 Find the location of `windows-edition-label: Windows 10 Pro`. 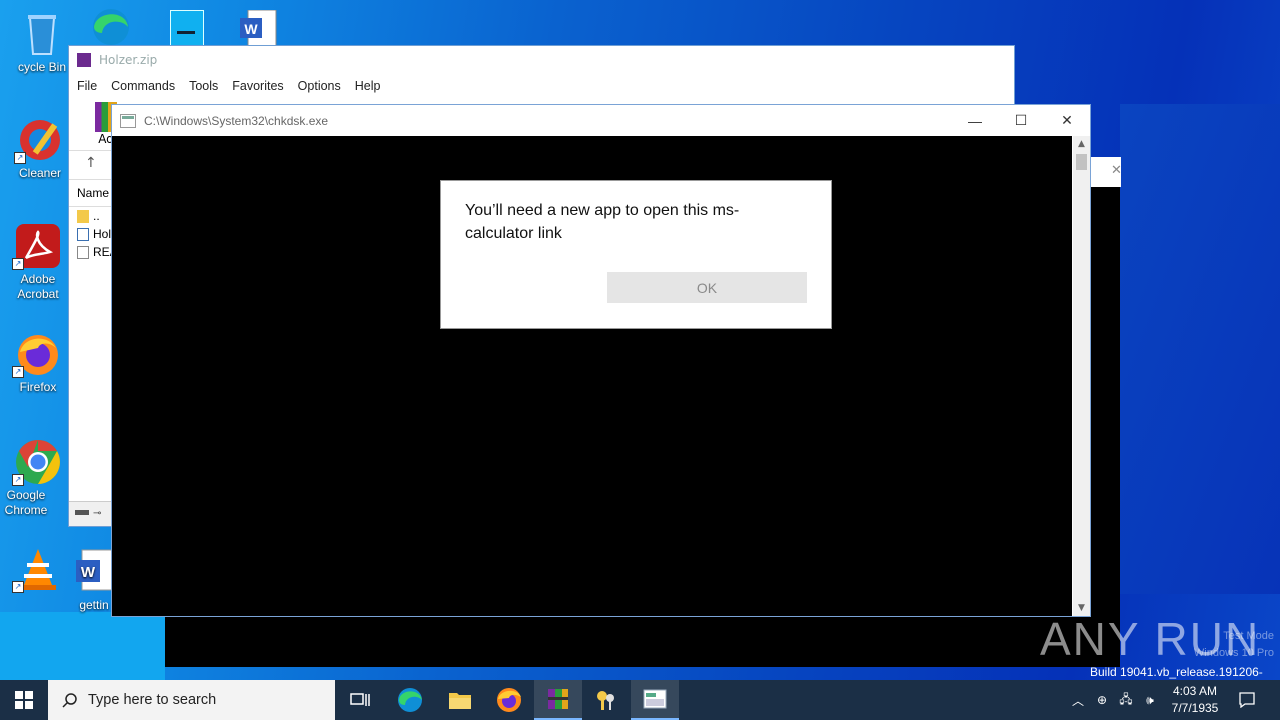

windows-edition-label: Windows 10 Pro is located at coordinates (1233, 653).